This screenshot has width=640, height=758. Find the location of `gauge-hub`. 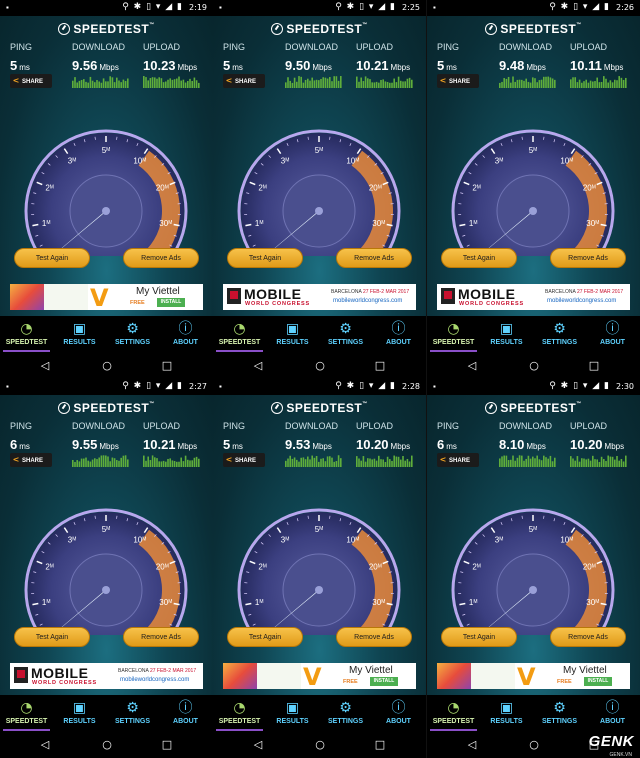

gauge-hub is located at coordinates (533, 590).